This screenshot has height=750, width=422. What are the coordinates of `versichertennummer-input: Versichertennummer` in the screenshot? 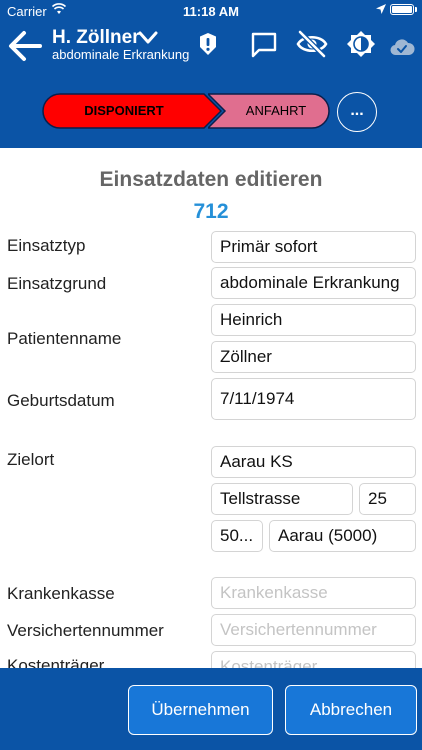 It's located at (313, 630).